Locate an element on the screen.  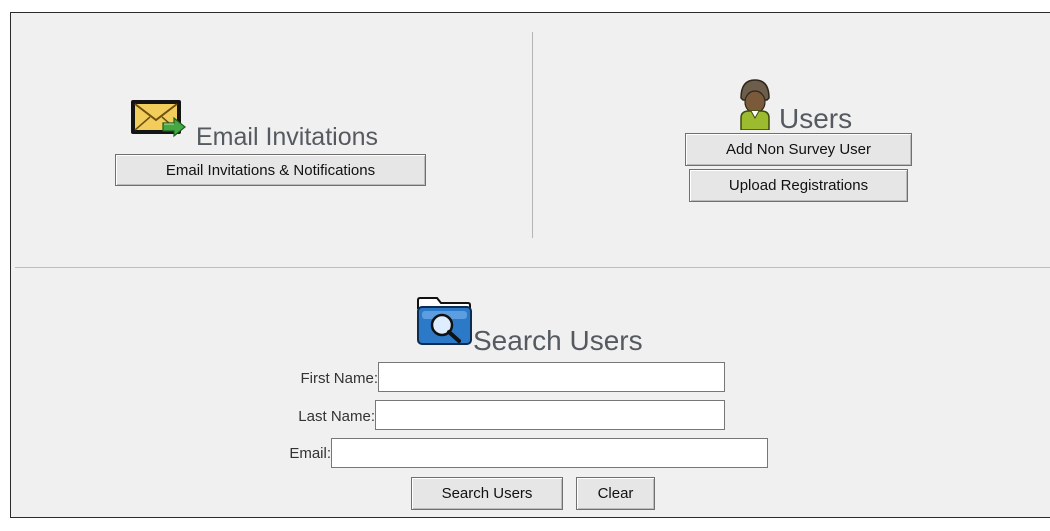
first-name-label: First Name: is located at coordinates (339, 378).